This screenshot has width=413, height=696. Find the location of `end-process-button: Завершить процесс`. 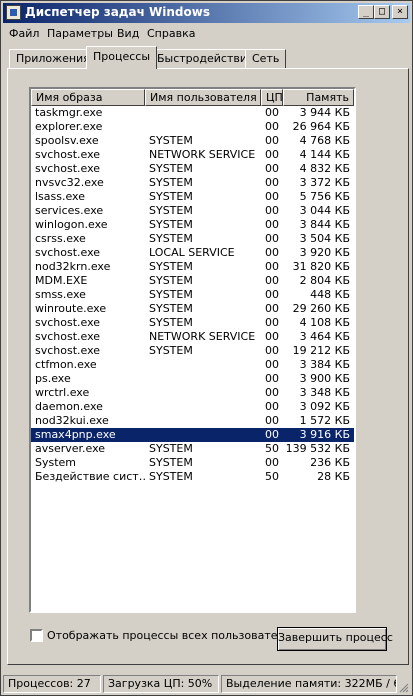

end-process-button: Завершить процесс is located at coordinates (335, 639).